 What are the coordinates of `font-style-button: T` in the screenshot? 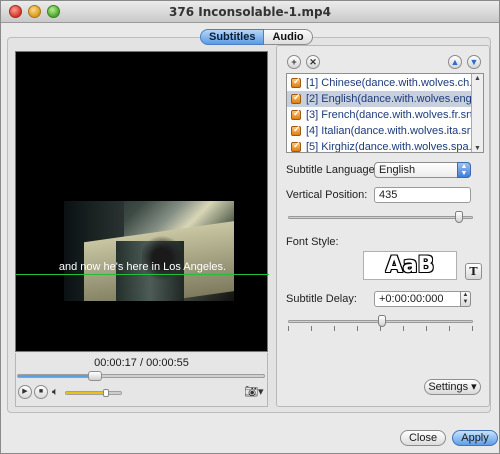 It's located at (473, 271).